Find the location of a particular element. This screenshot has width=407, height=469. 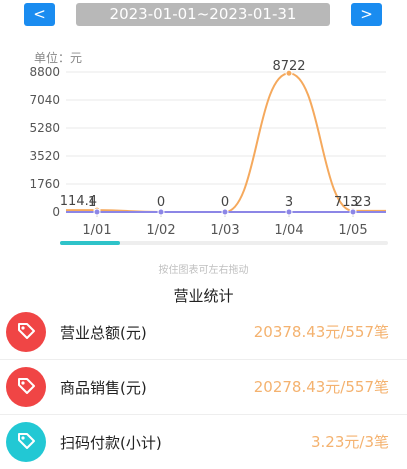

stat-row-product-sales: 商品销售(元) 20278.43元/557笔 is located at coordinates (203, 387).